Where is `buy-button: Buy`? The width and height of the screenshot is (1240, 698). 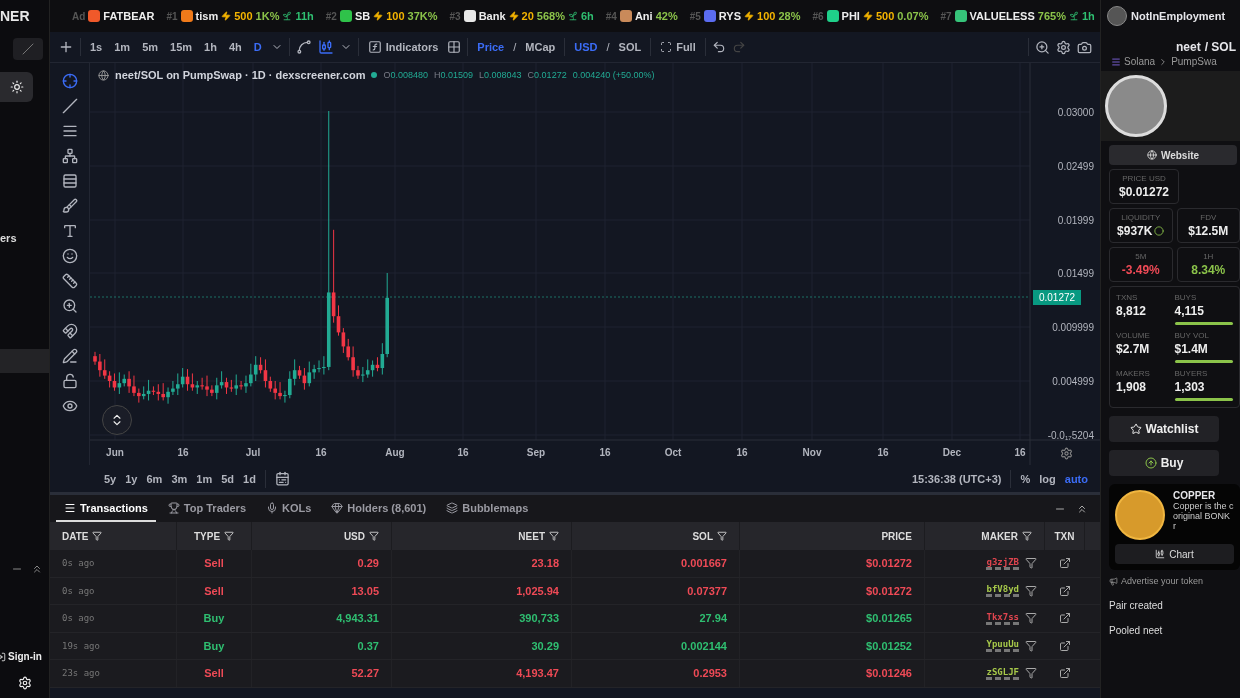 buy-button: Buy is located at coordinates (1164, 463).